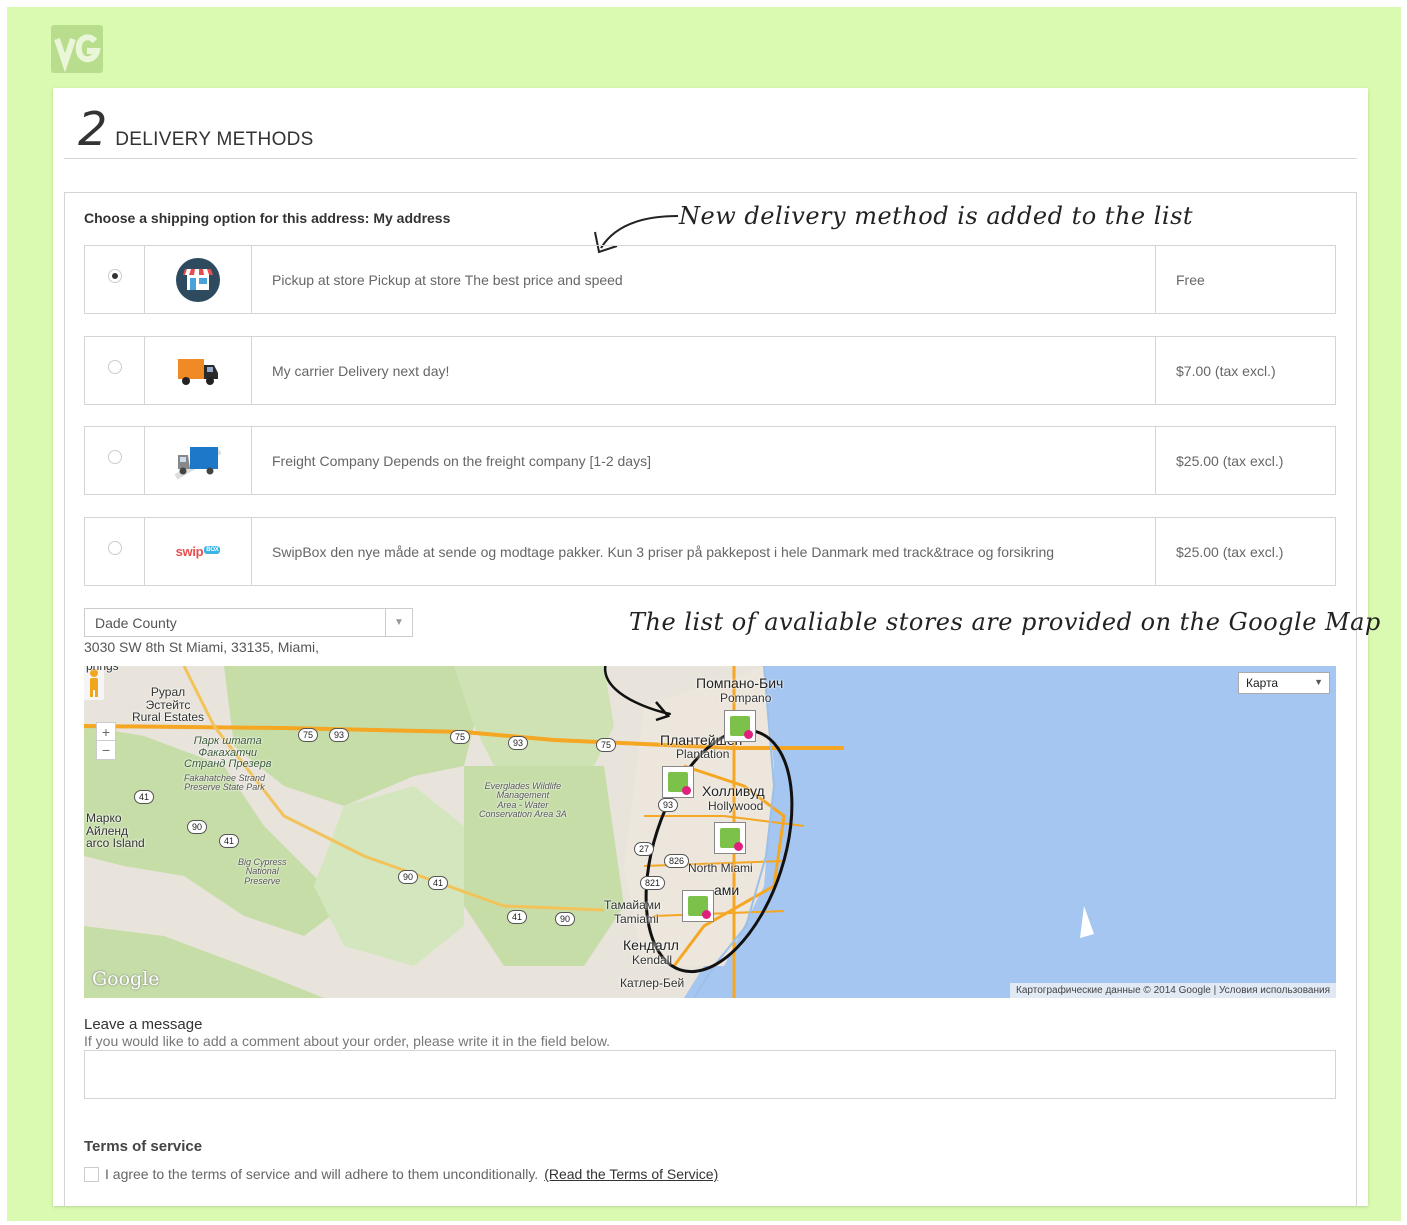 The width and height of the screenshot is (1407, 1225). Describe the element at coordinates (115, 457) in the screenshot. I see `carrier-radio-freight` at that location.